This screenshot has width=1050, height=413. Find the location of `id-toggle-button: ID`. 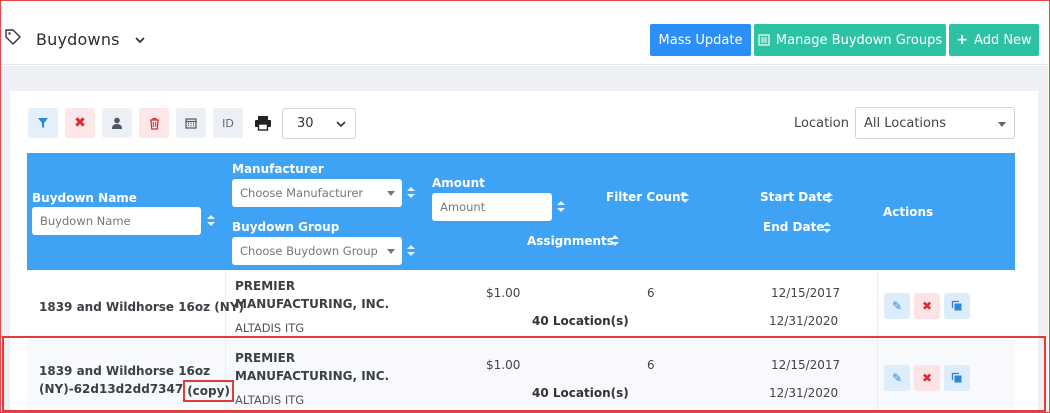

id-toggle-button: ID is located at coordinates (228, 123).